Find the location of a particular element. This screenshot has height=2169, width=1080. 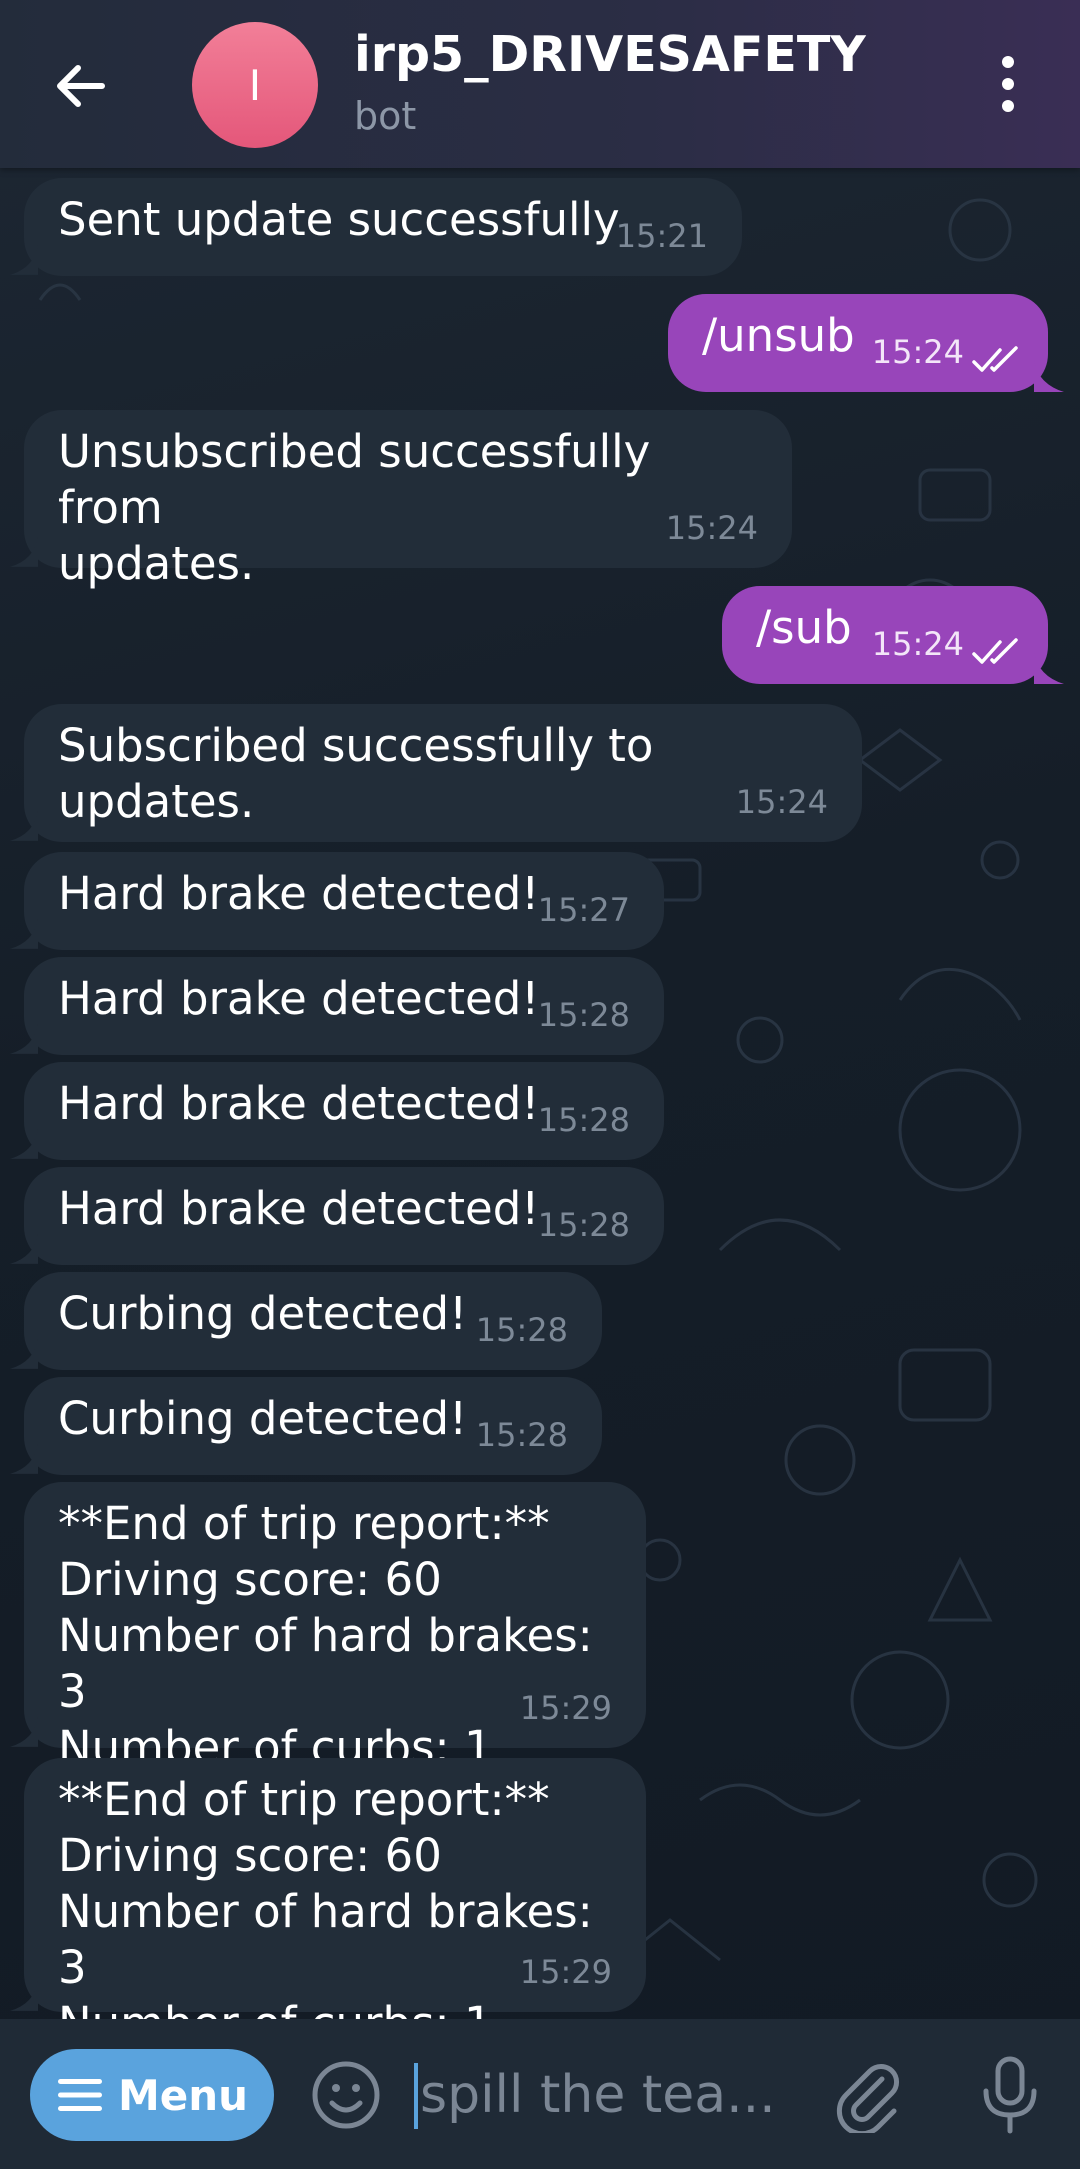

chat-header: I irp5_DRIVESAFETY bot is located at coordinates (540, 84).